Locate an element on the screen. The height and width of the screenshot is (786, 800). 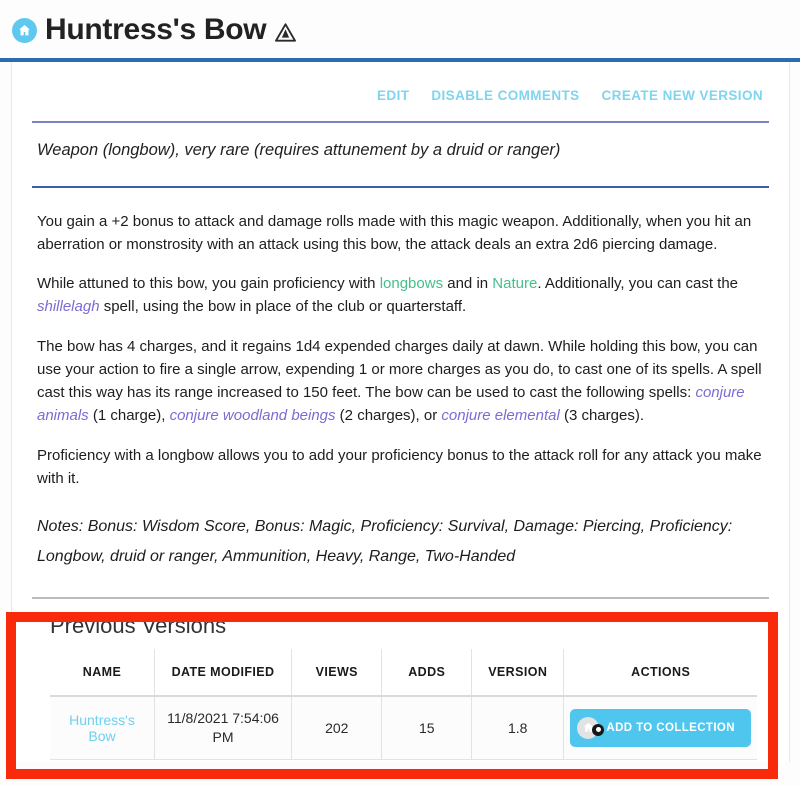
cell-adds: 15 is located at coordinates (427, 727).